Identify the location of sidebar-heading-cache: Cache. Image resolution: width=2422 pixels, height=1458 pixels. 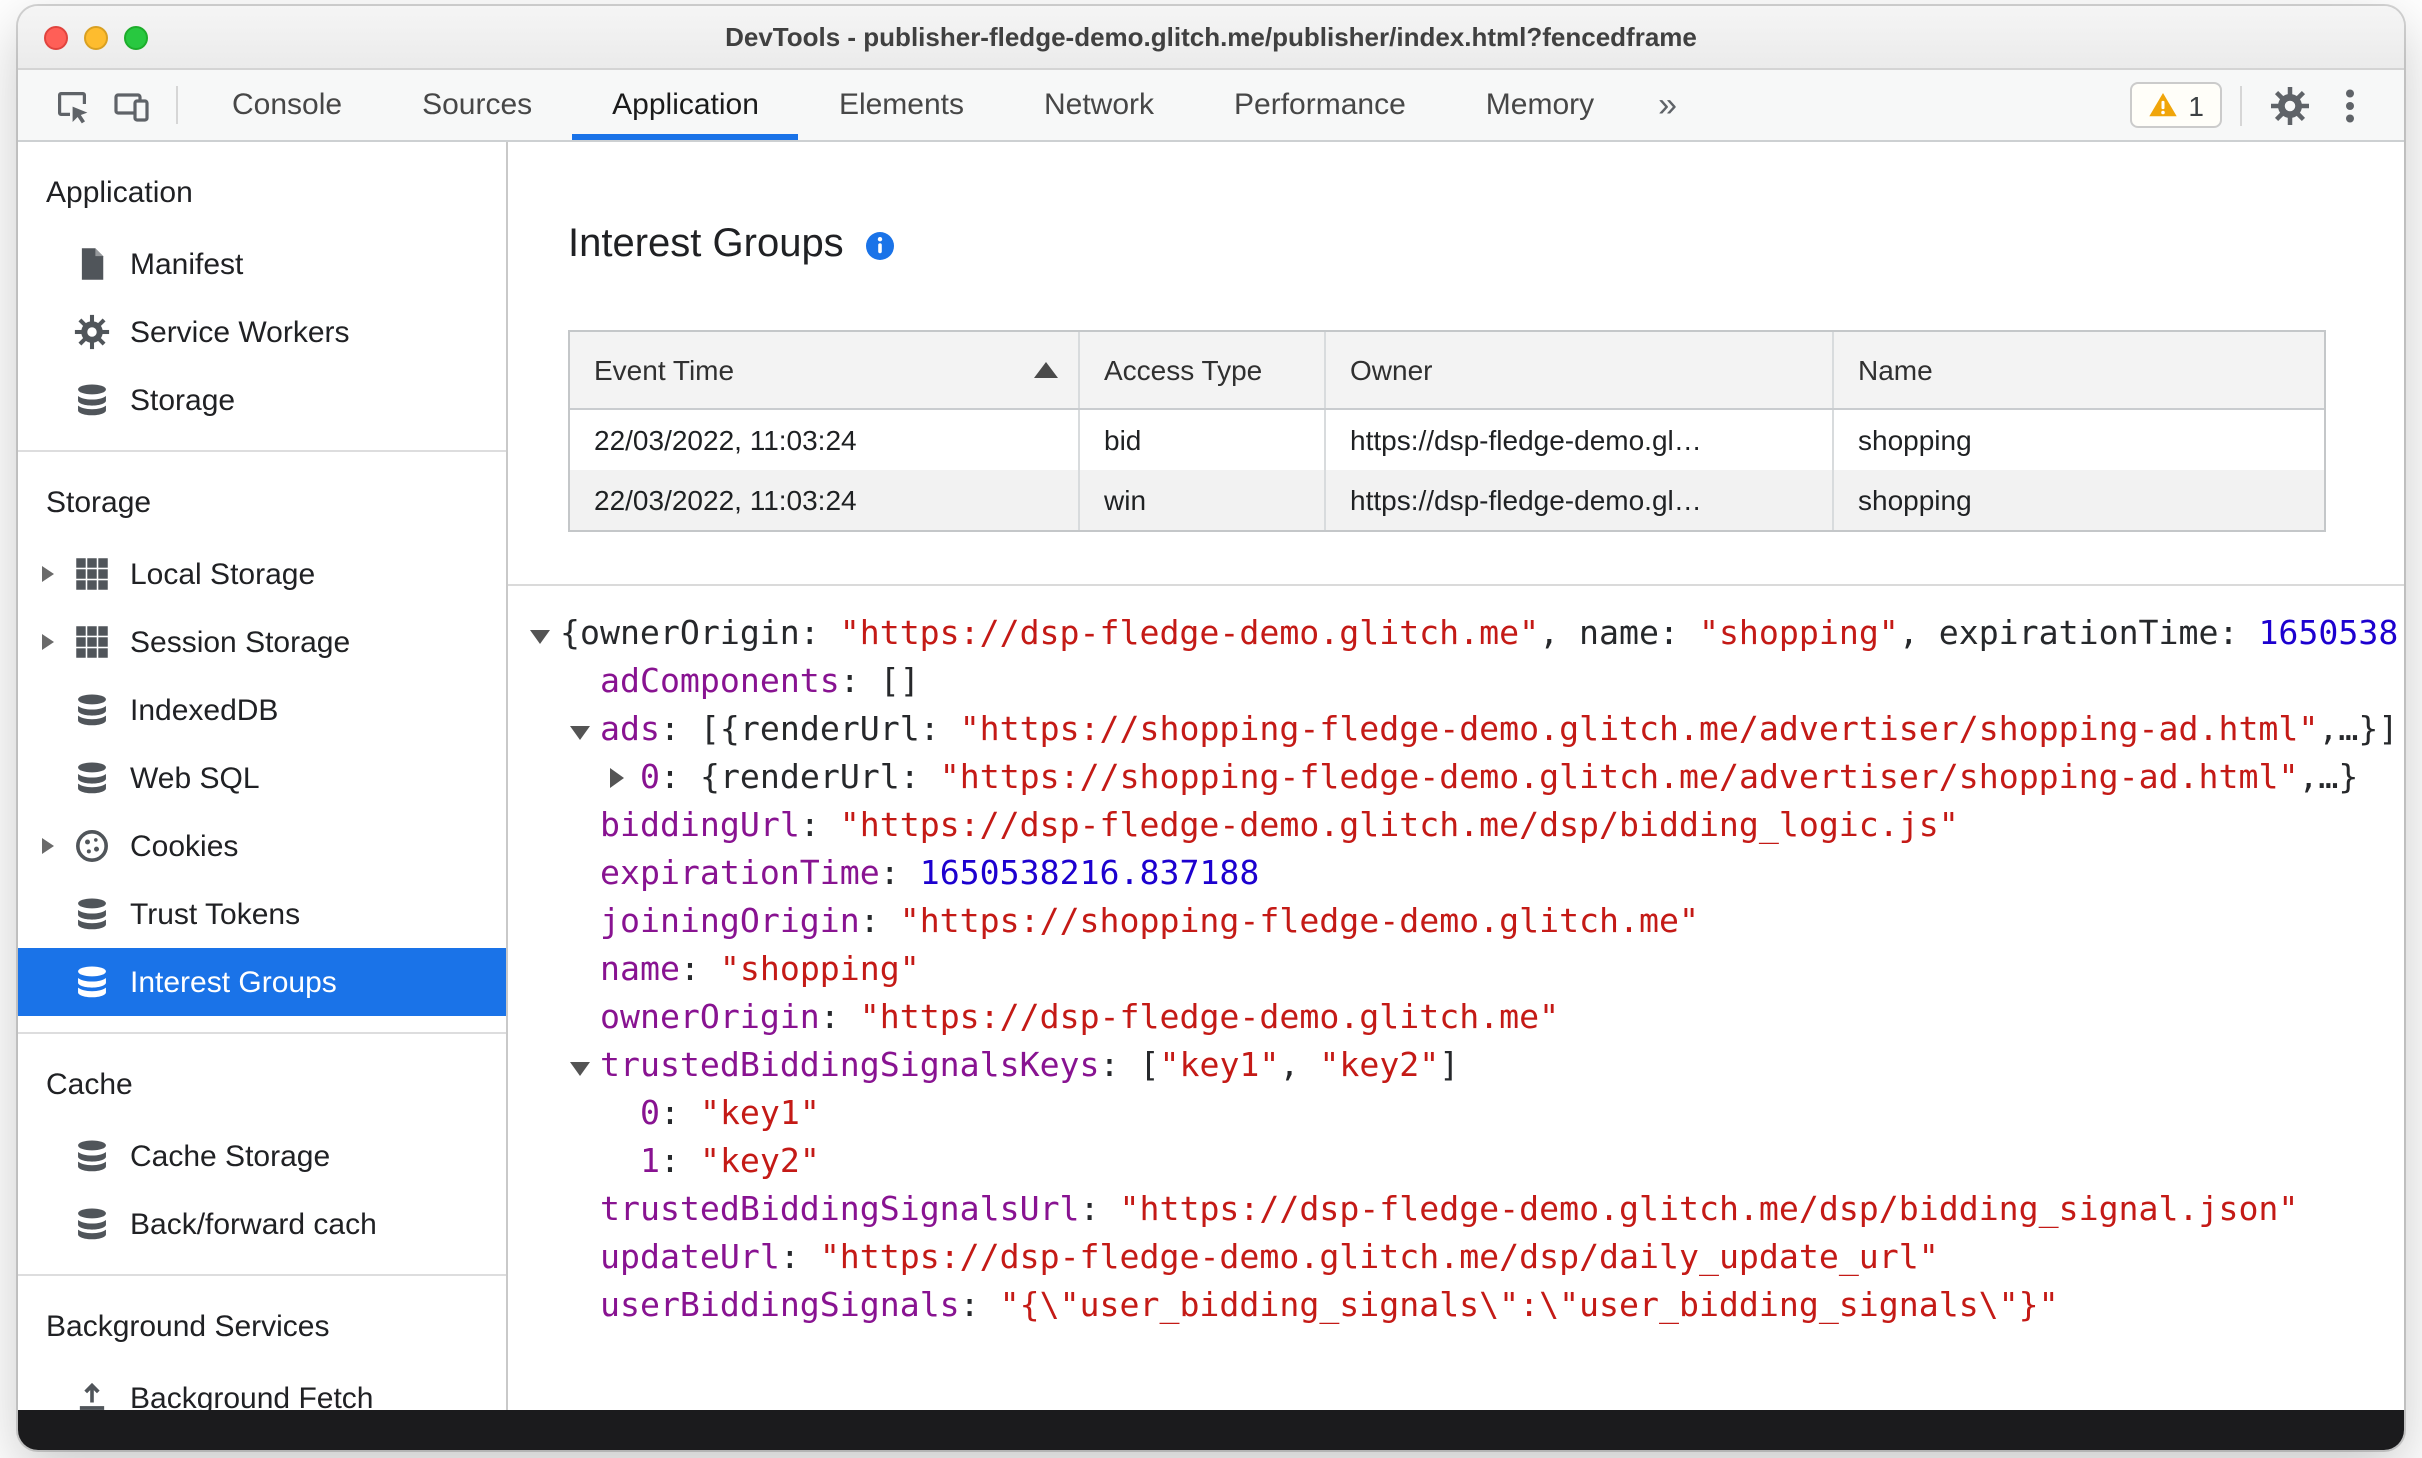
(89, 1084).